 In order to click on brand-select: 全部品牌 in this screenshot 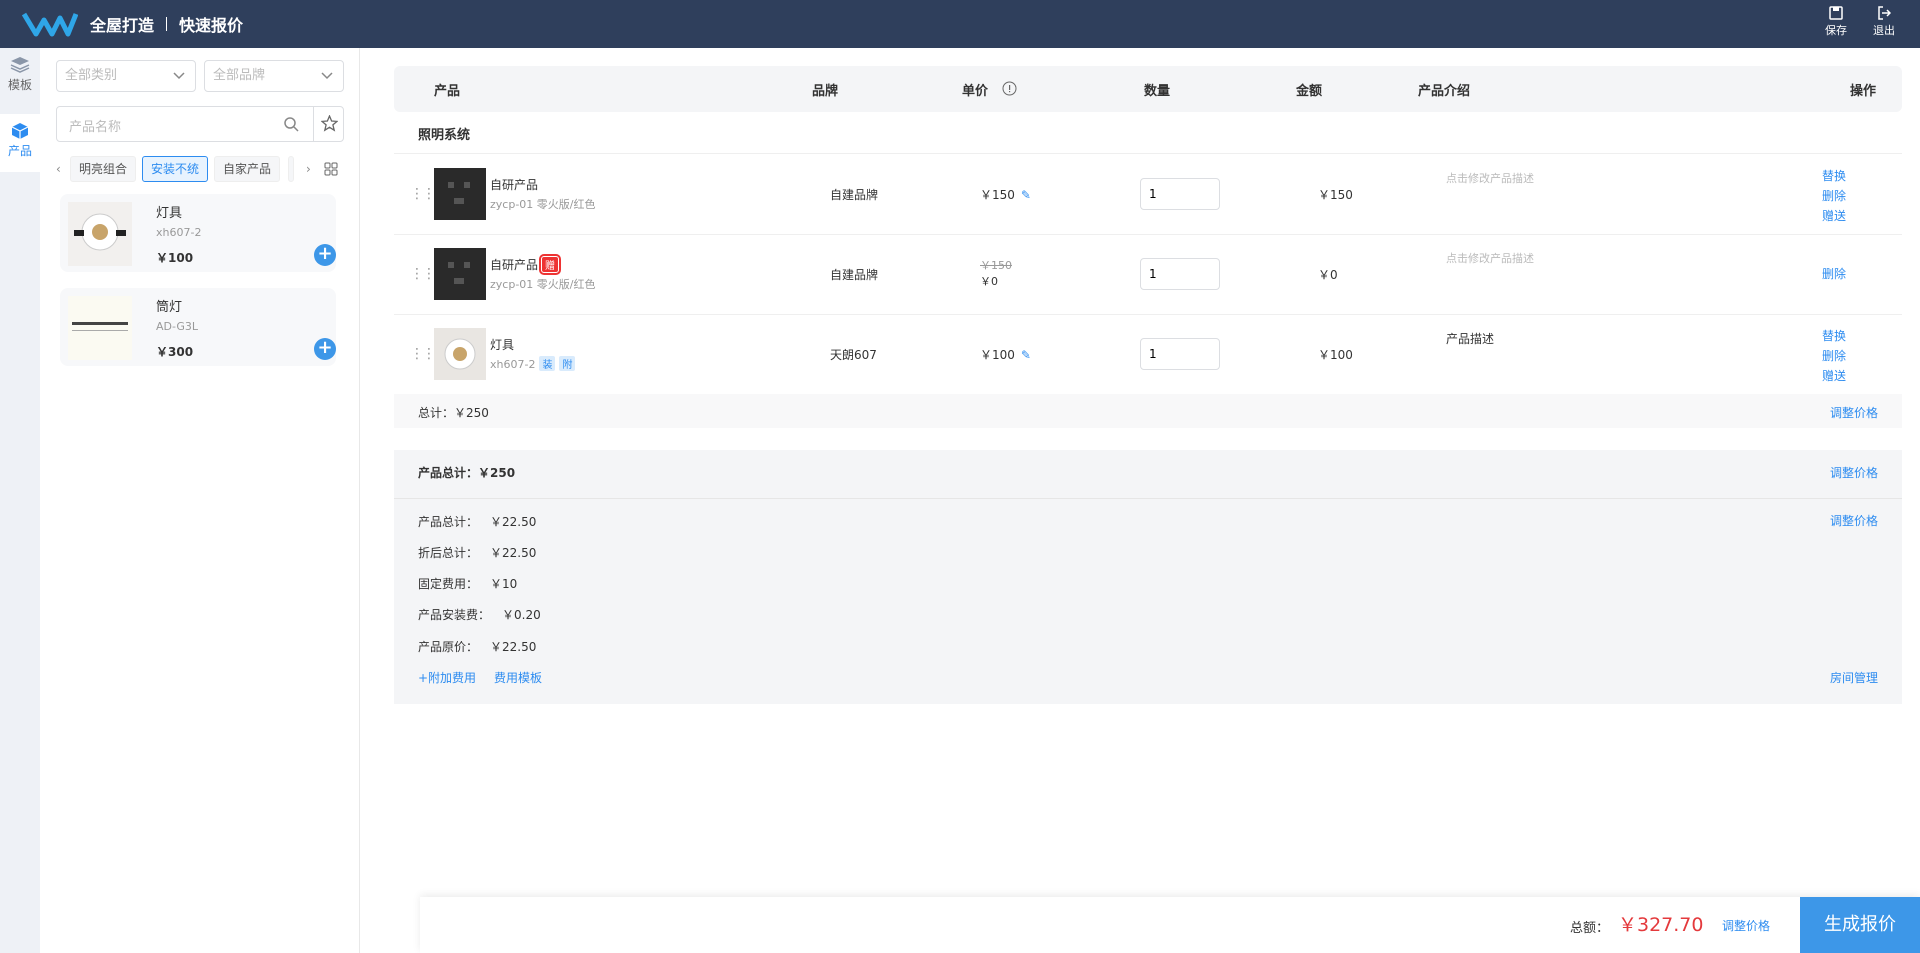, I will do `click(274, 76)`.